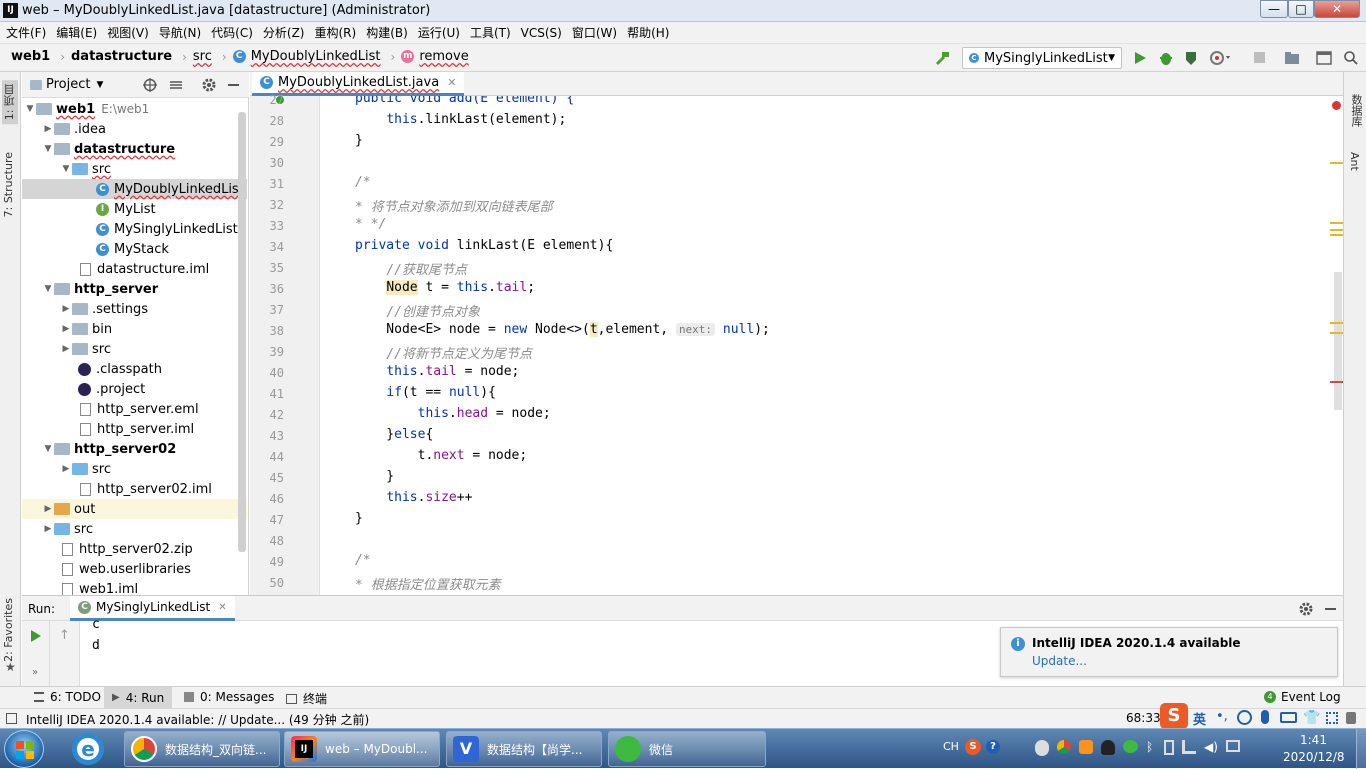 Image resolution: width=1366 pixels, height=769 pixels. What do you see at coordinates (67, 697) in the screenshot?
I see `tab-todo: 6: TODO` at bounding box center [67, 697].